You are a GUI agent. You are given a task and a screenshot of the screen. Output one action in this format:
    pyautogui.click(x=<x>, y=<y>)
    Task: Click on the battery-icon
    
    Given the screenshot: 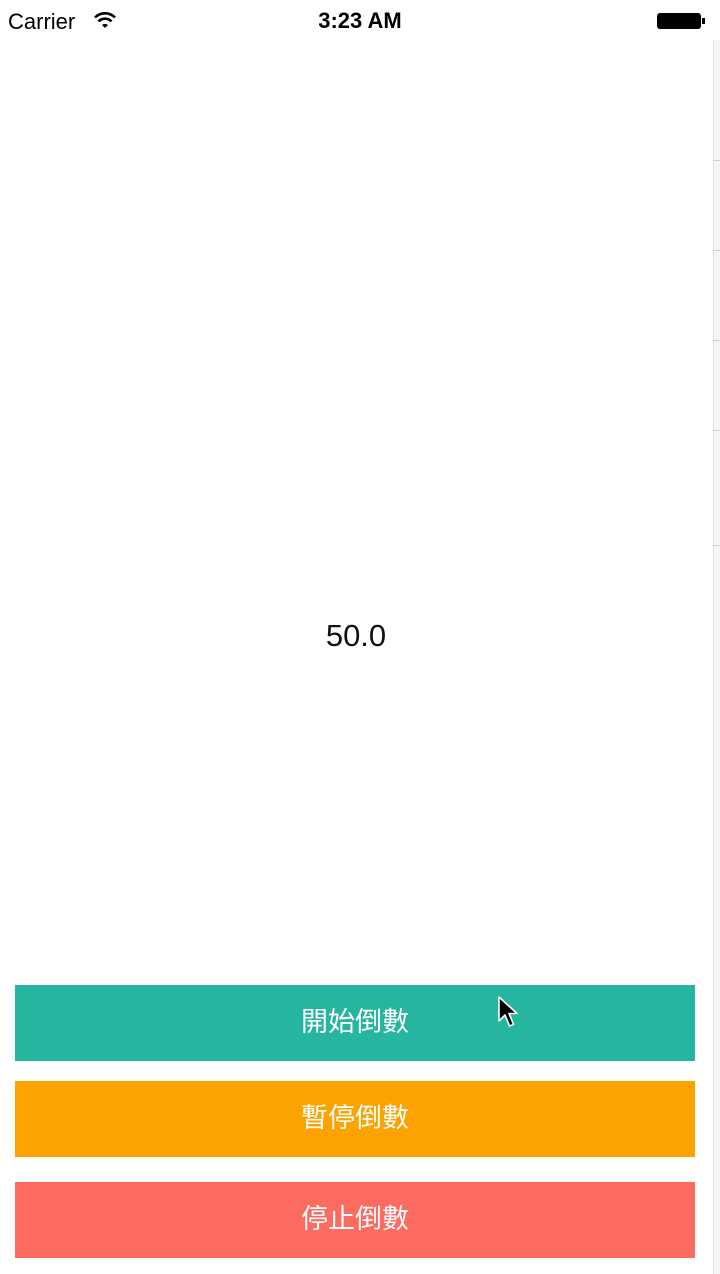 What is the action you would take?
    pyautogui.click(x=681, y=21)
    